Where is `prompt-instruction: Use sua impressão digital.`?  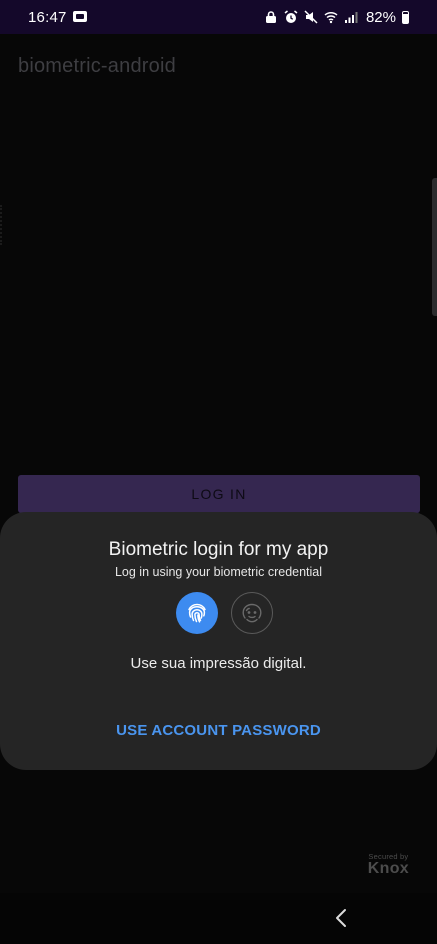 prompt-instruction: Use sua impressão digital. is located at coordinates (218, 663).